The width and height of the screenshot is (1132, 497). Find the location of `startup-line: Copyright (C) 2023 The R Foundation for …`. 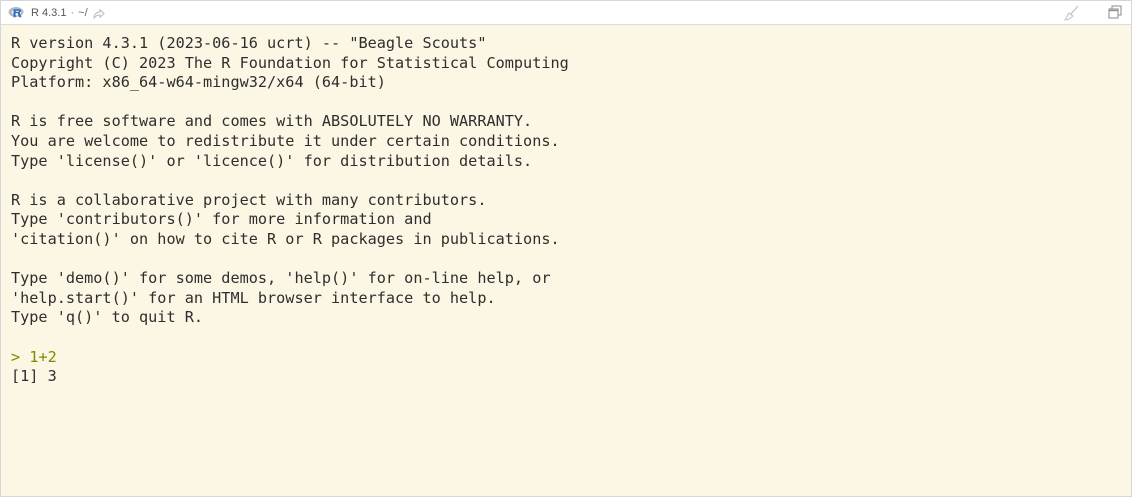

startup-line: Copyright (C) 2023 The R Foundation for … is located at coordinates (290, 62).